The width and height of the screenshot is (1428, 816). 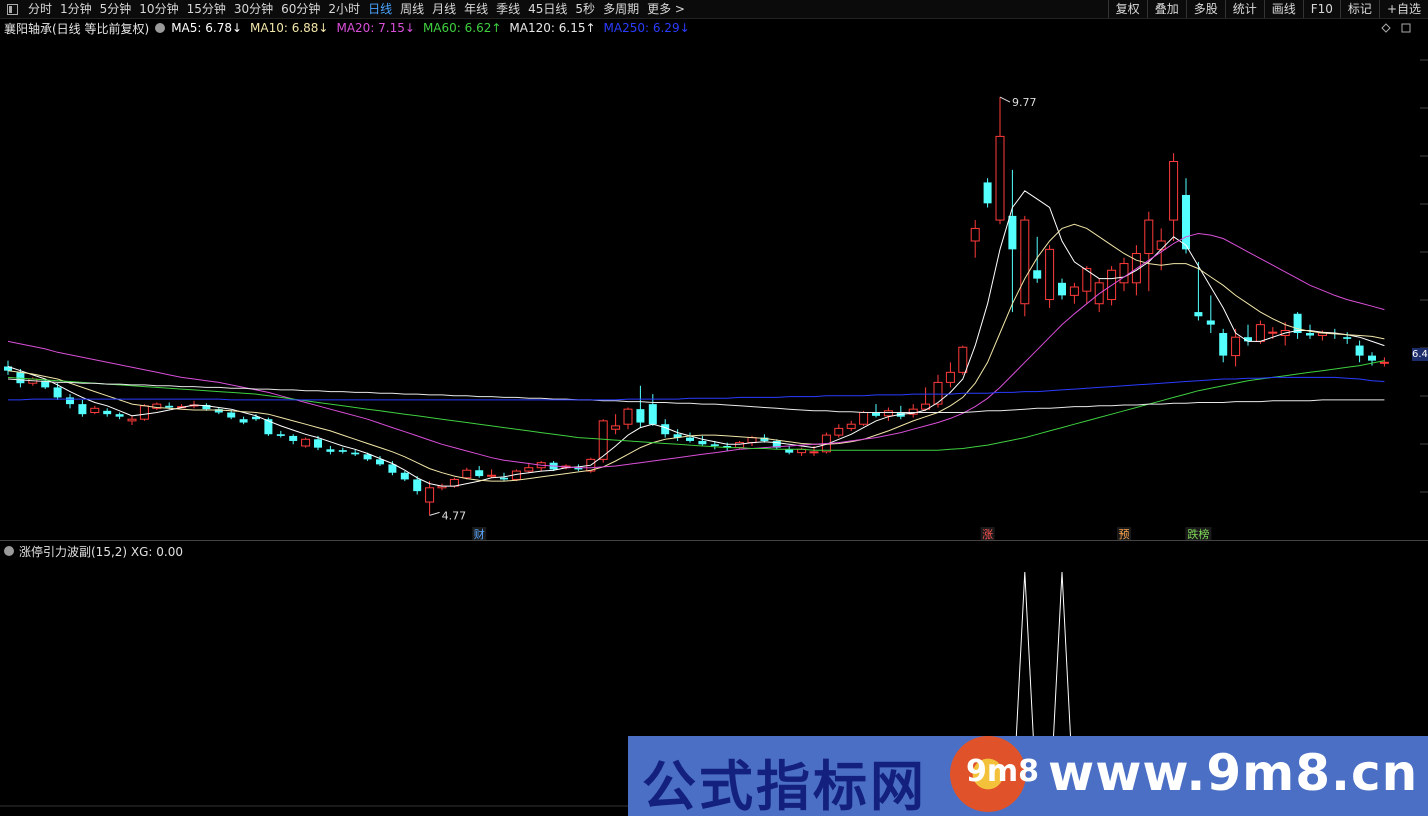 What do you see at coordinates (9, 551) in the screenshot?
I see `dropdown-icon` at bounding box center [9, 551].